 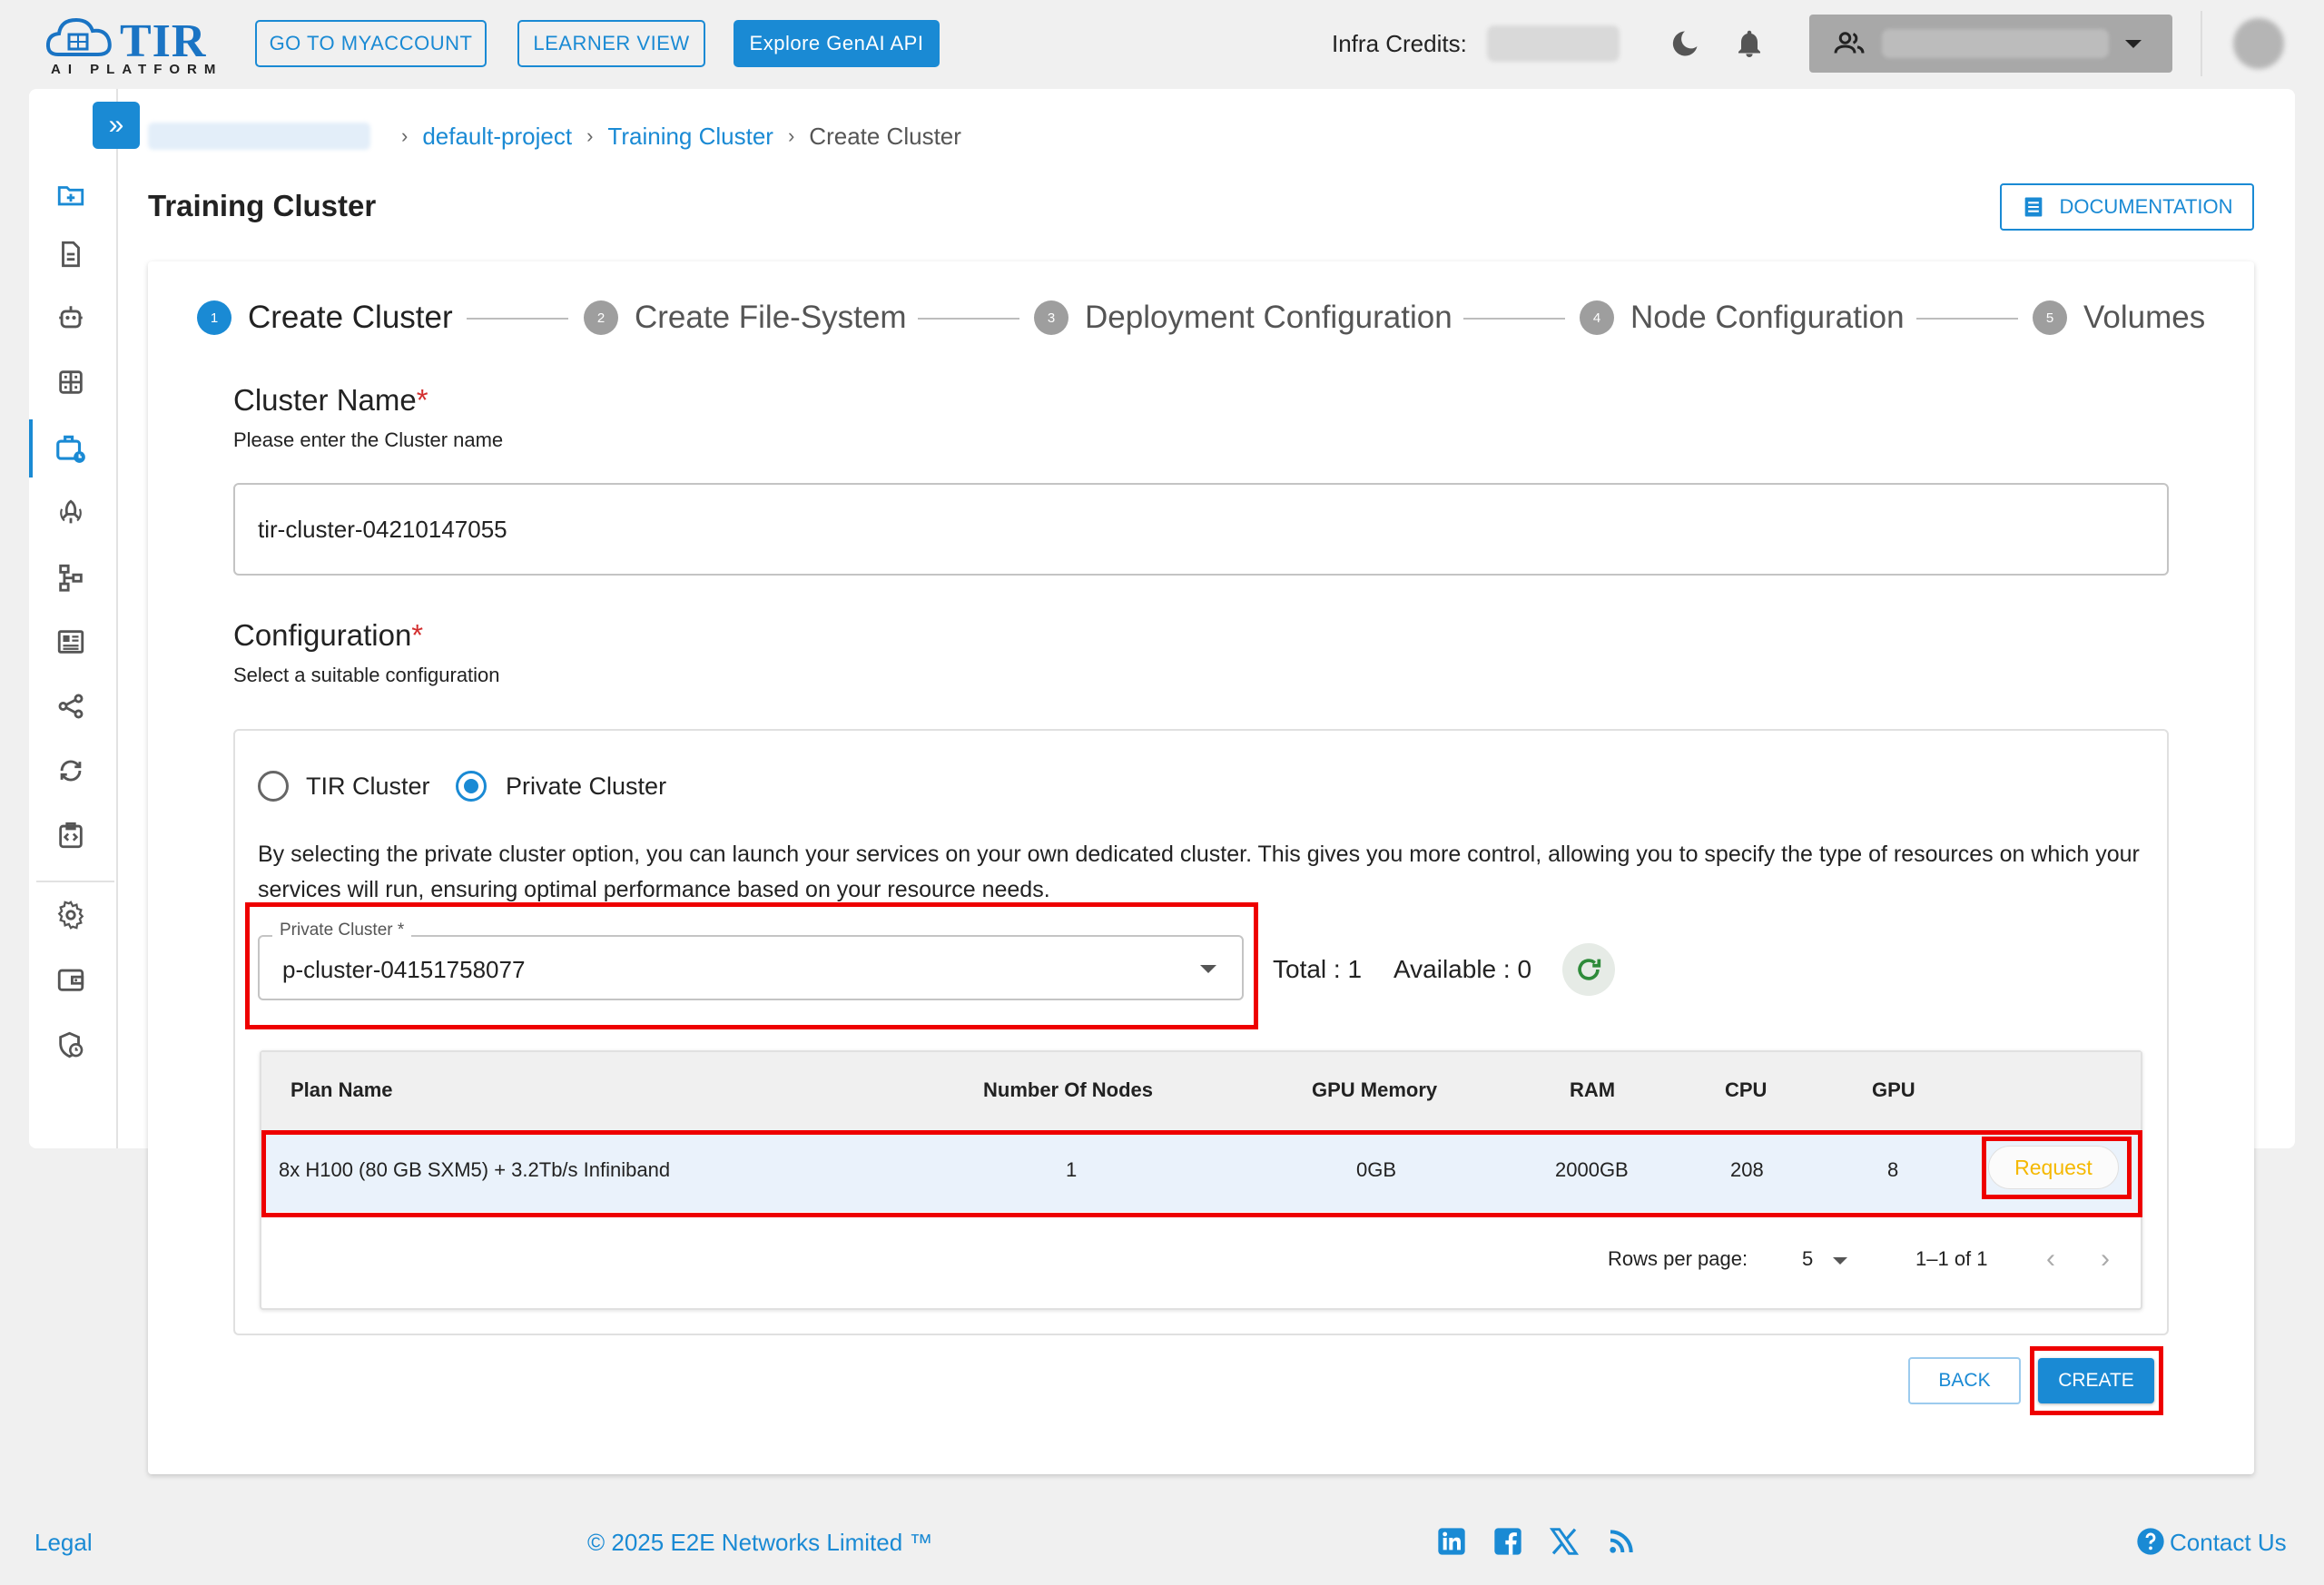 I want to click on configuration-subtitle: Select a suitable configuration, so click(x=366, y=675).